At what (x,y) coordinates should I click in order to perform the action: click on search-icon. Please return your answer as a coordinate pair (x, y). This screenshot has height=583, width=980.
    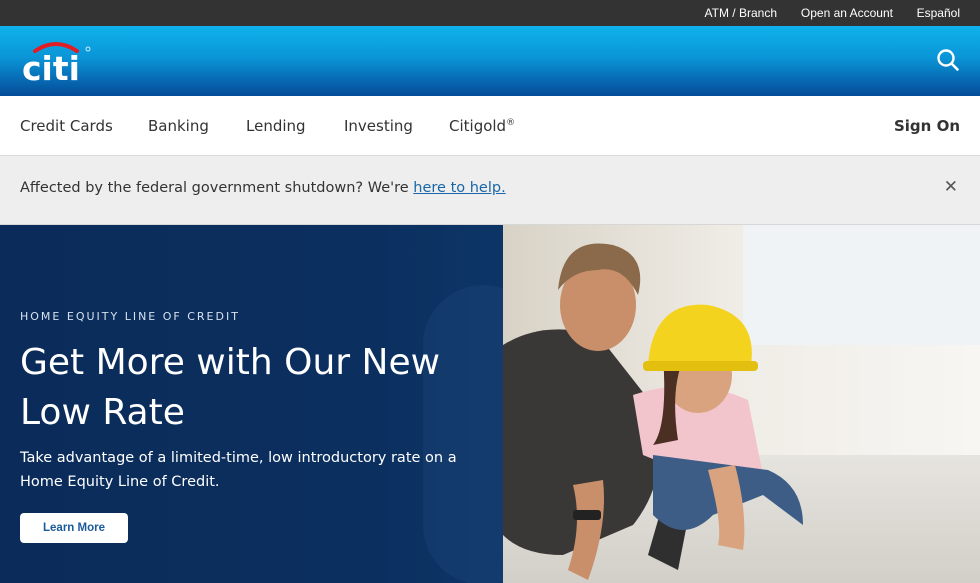
    Looking at the image, I should click on (948, 60).